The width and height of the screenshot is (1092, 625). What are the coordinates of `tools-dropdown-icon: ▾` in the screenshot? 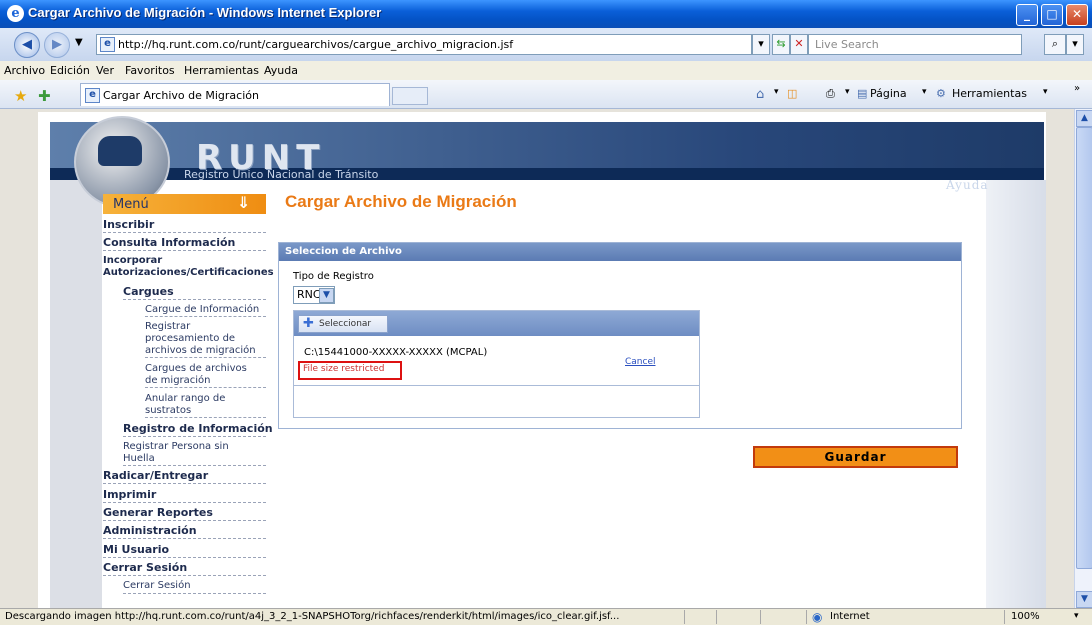 It's located at (1045, 92).